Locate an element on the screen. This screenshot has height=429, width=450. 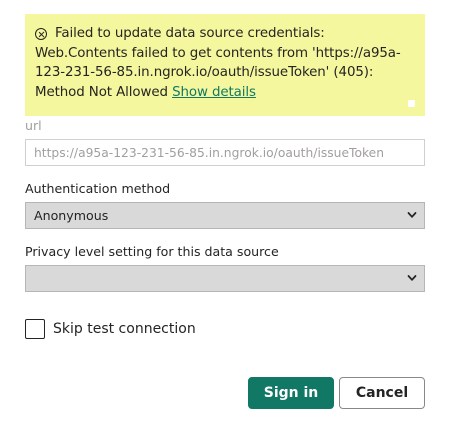
skip-test-checkbox is located at coordinates (35, 329).